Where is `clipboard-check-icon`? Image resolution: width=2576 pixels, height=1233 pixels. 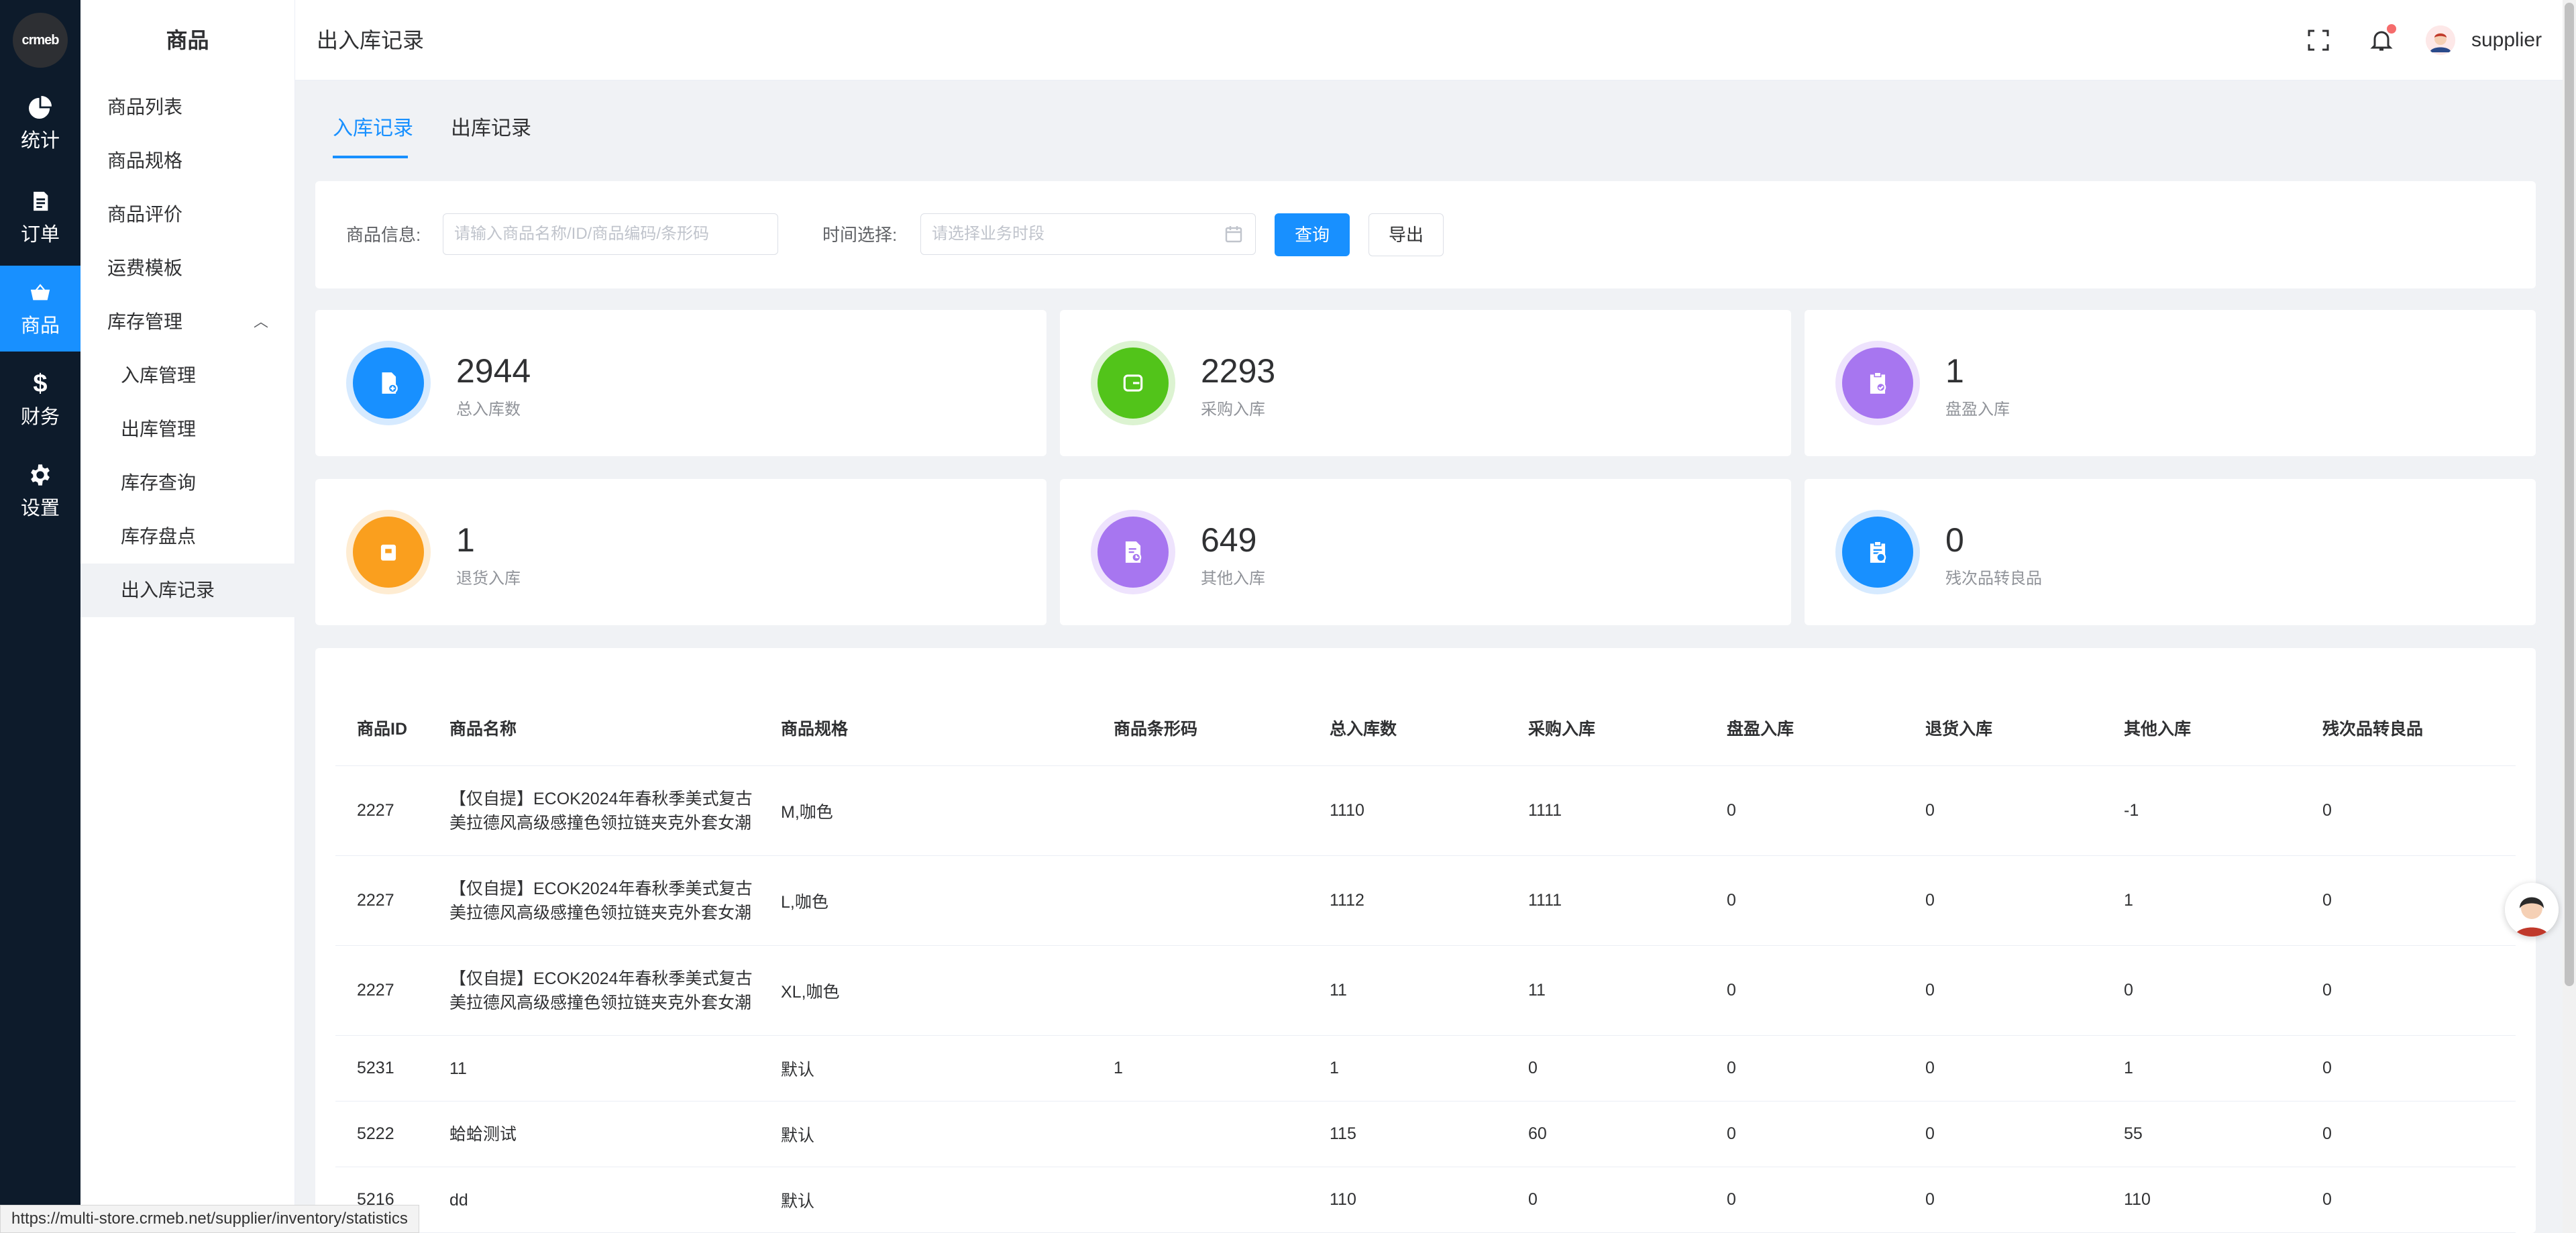 clipboard-check-icon is located at coordinates (1877, 383).